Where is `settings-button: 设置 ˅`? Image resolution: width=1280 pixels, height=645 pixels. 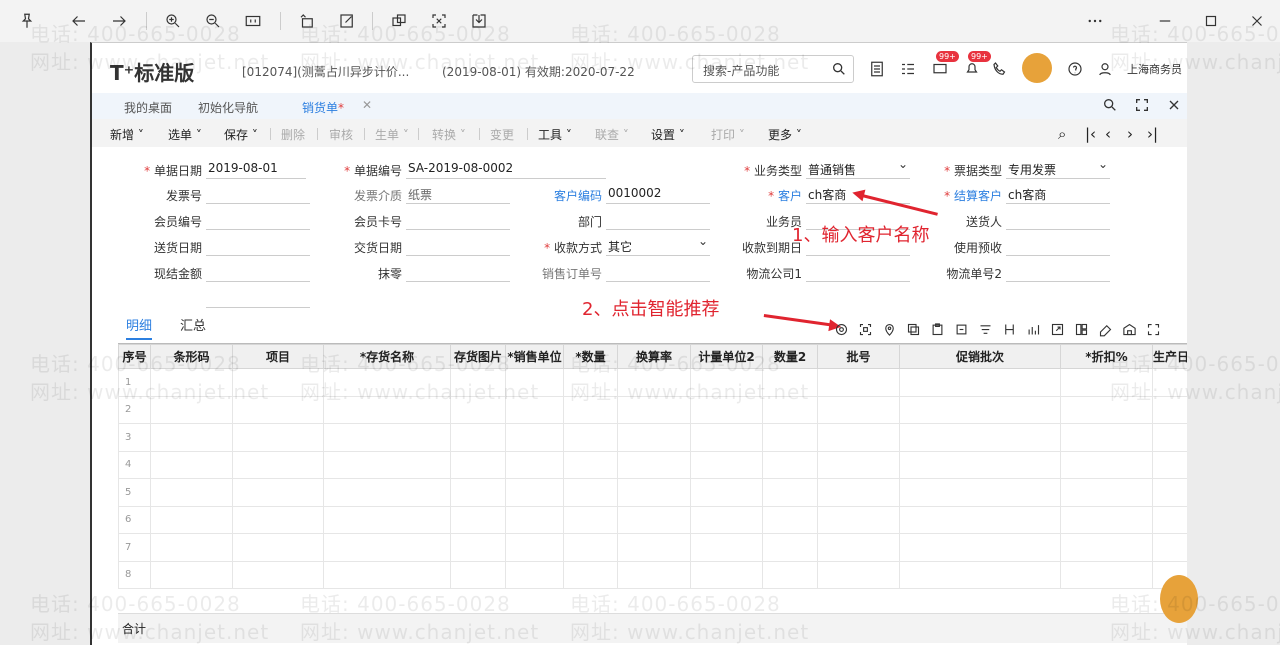
settings-button: 设置 ˅ is located at coordinates (668, 134).